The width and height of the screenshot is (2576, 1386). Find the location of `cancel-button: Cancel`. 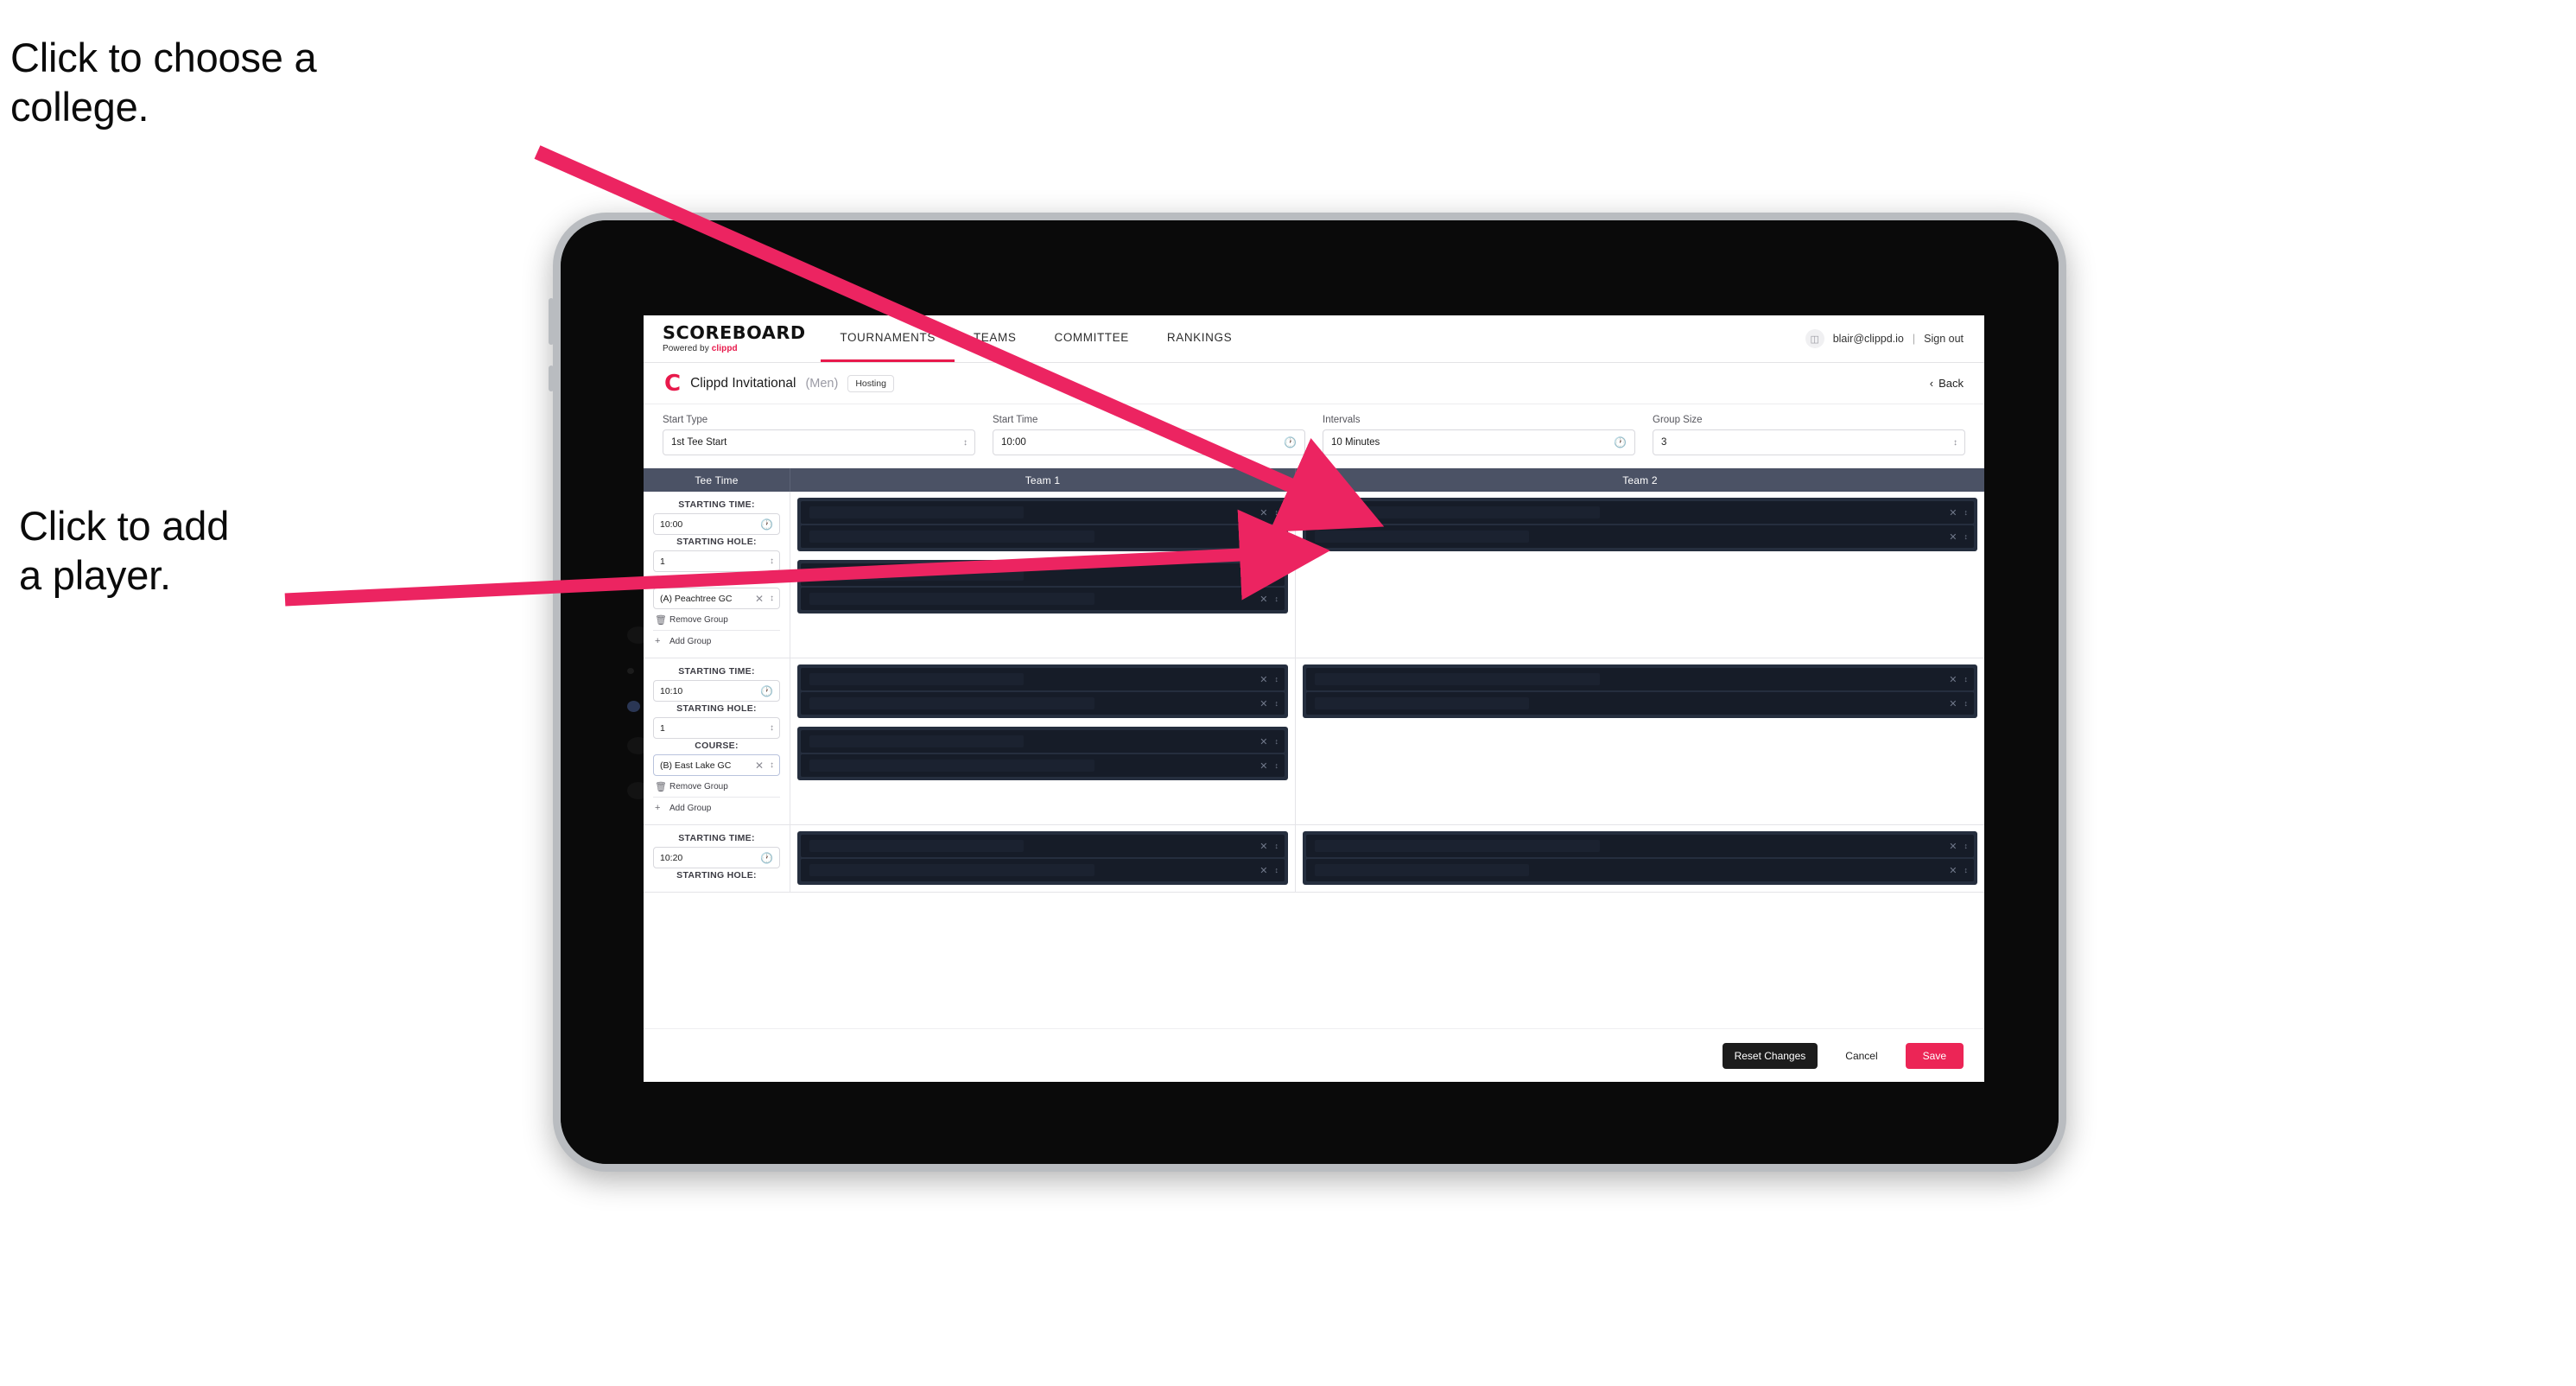

cancel-button: Cancel is located at coordinates (1861, 1056).